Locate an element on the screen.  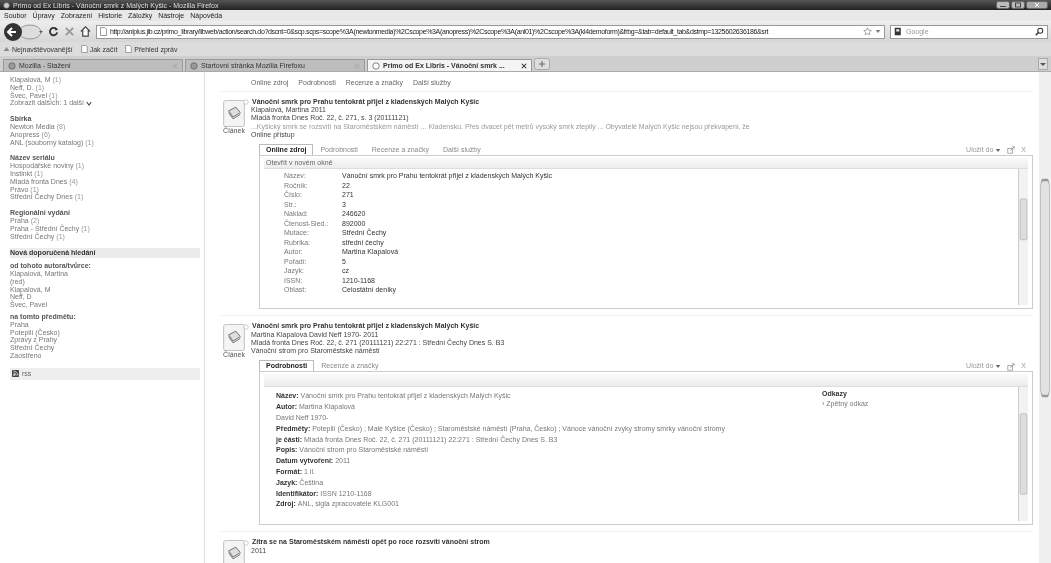
close-tab-icon is located at coordinates (524, 65).